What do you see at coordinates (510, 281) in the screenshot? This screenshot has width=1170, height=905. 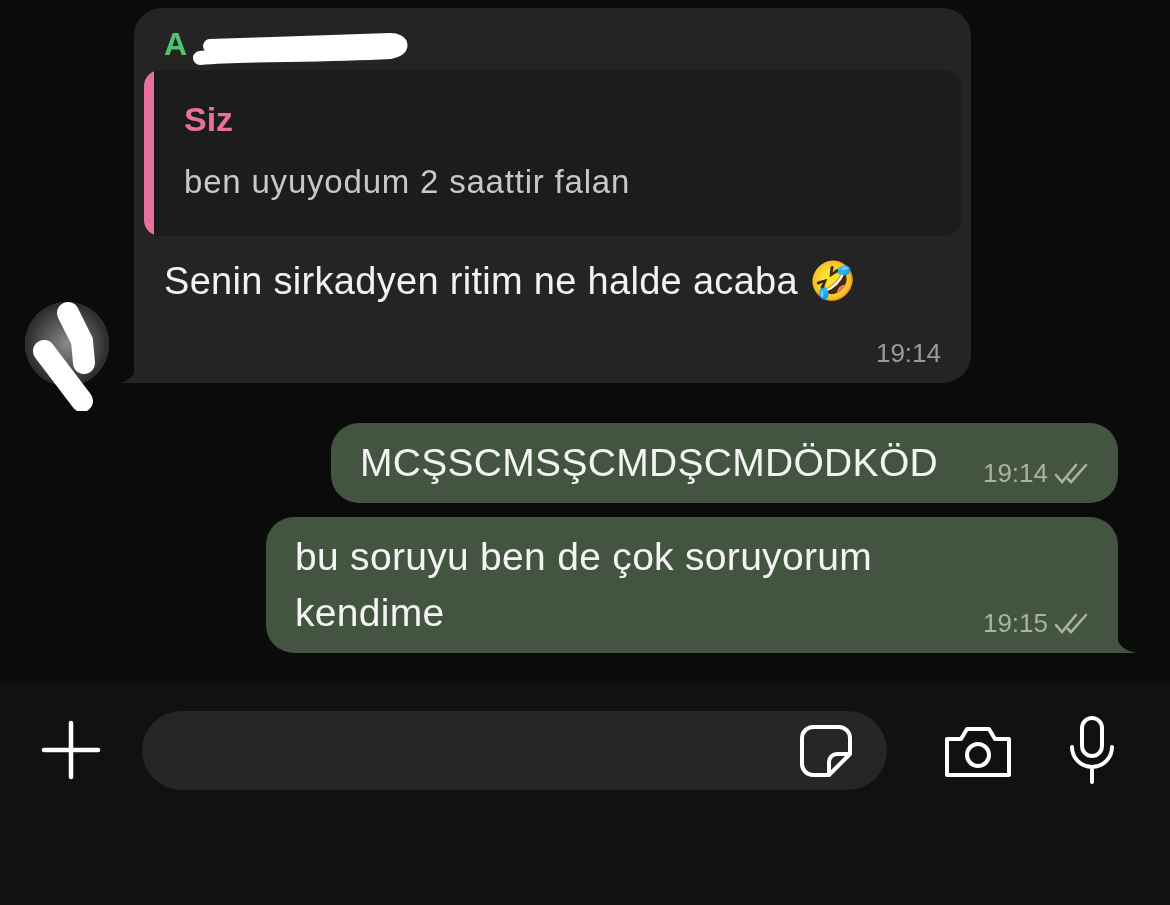 I see `message-text: Senin sirkadyen ritim ne halde acaba 🤣` at bounding box center [510, 281].